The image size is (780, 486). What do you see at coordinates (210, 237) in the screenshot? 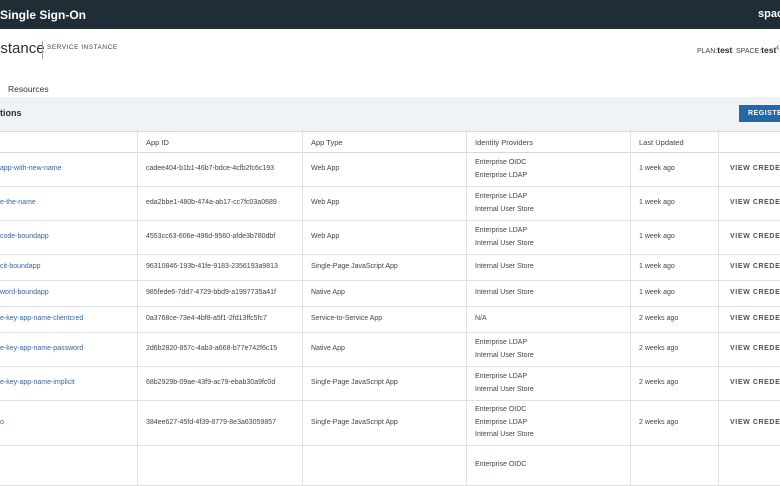
I see `app-id-cell: 4553cc63-606e-496d-9560-afde3b780dbf` at bounding box center [210, 237].